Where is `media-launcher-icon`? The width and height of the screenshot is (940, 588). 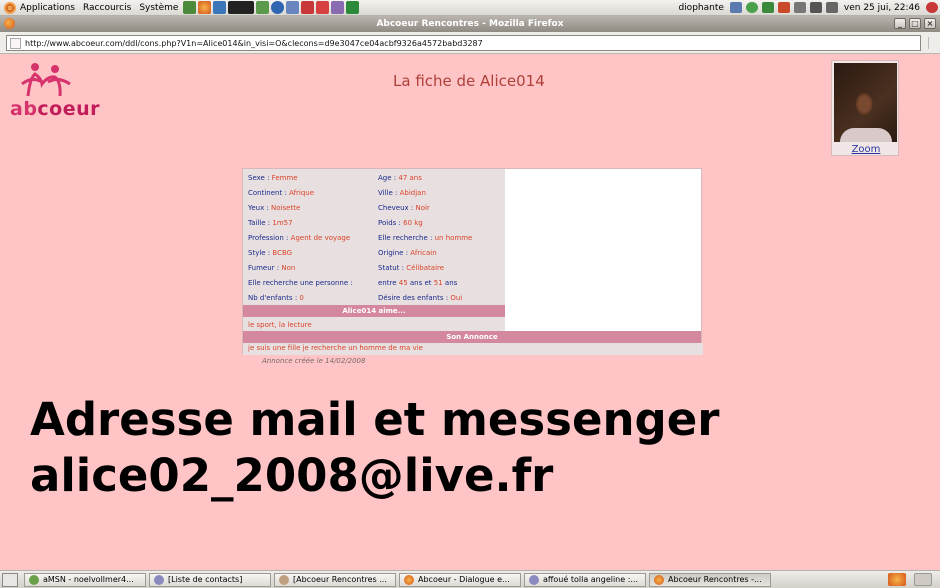 media-launcher-icon is located at coordinates (241, 7).